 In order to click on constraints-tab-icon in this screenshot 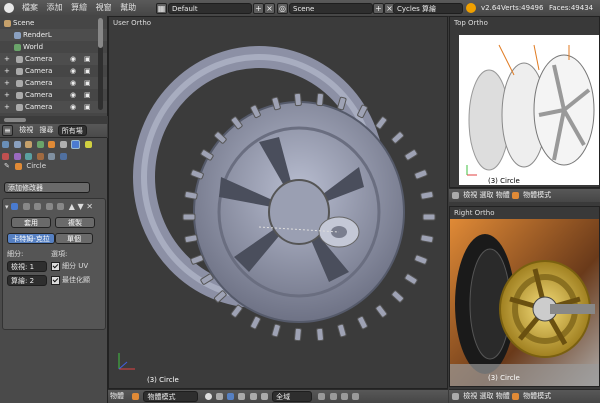, I will do `click(63, 144)`.